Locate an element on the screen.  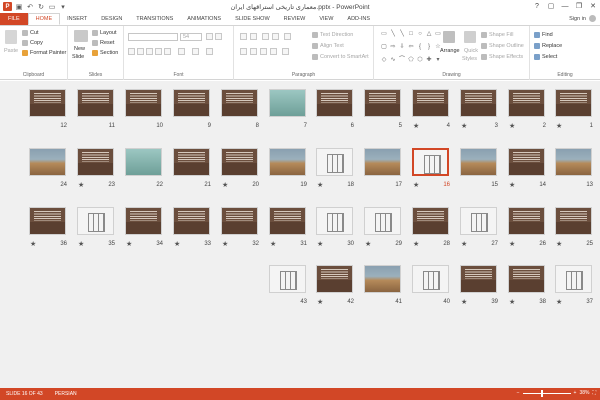
tab-view: VIEW is located at coordinates (326, 19).